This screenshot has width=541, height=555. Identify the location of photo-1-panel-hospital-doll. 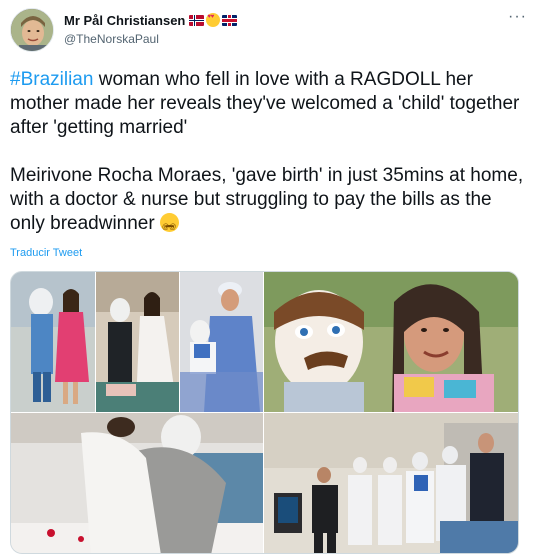
(221, 342).